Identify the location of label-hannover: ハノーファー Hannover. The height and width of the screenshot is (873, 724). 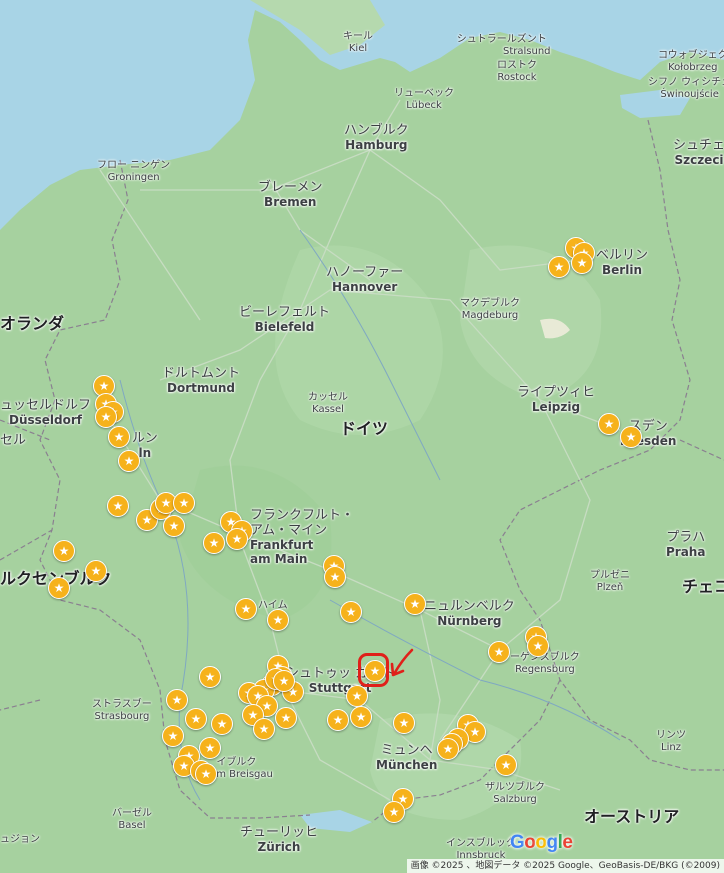
(365, 279).